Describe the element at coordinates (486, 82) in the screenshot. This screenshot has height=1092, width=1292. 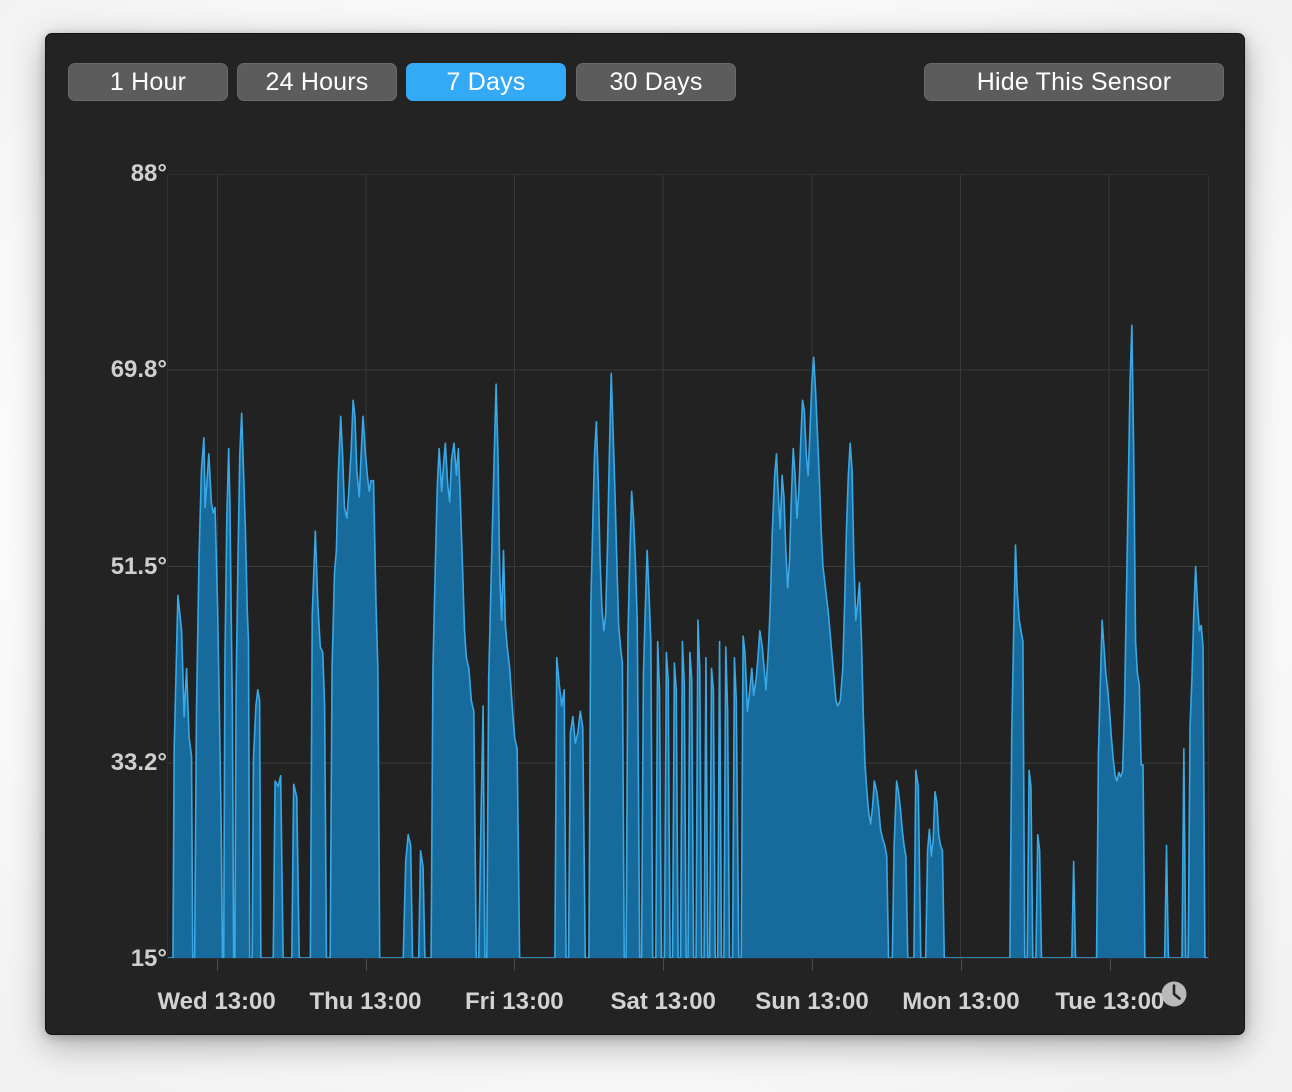
I see `range-button-7-days: 7 Days` at that location.